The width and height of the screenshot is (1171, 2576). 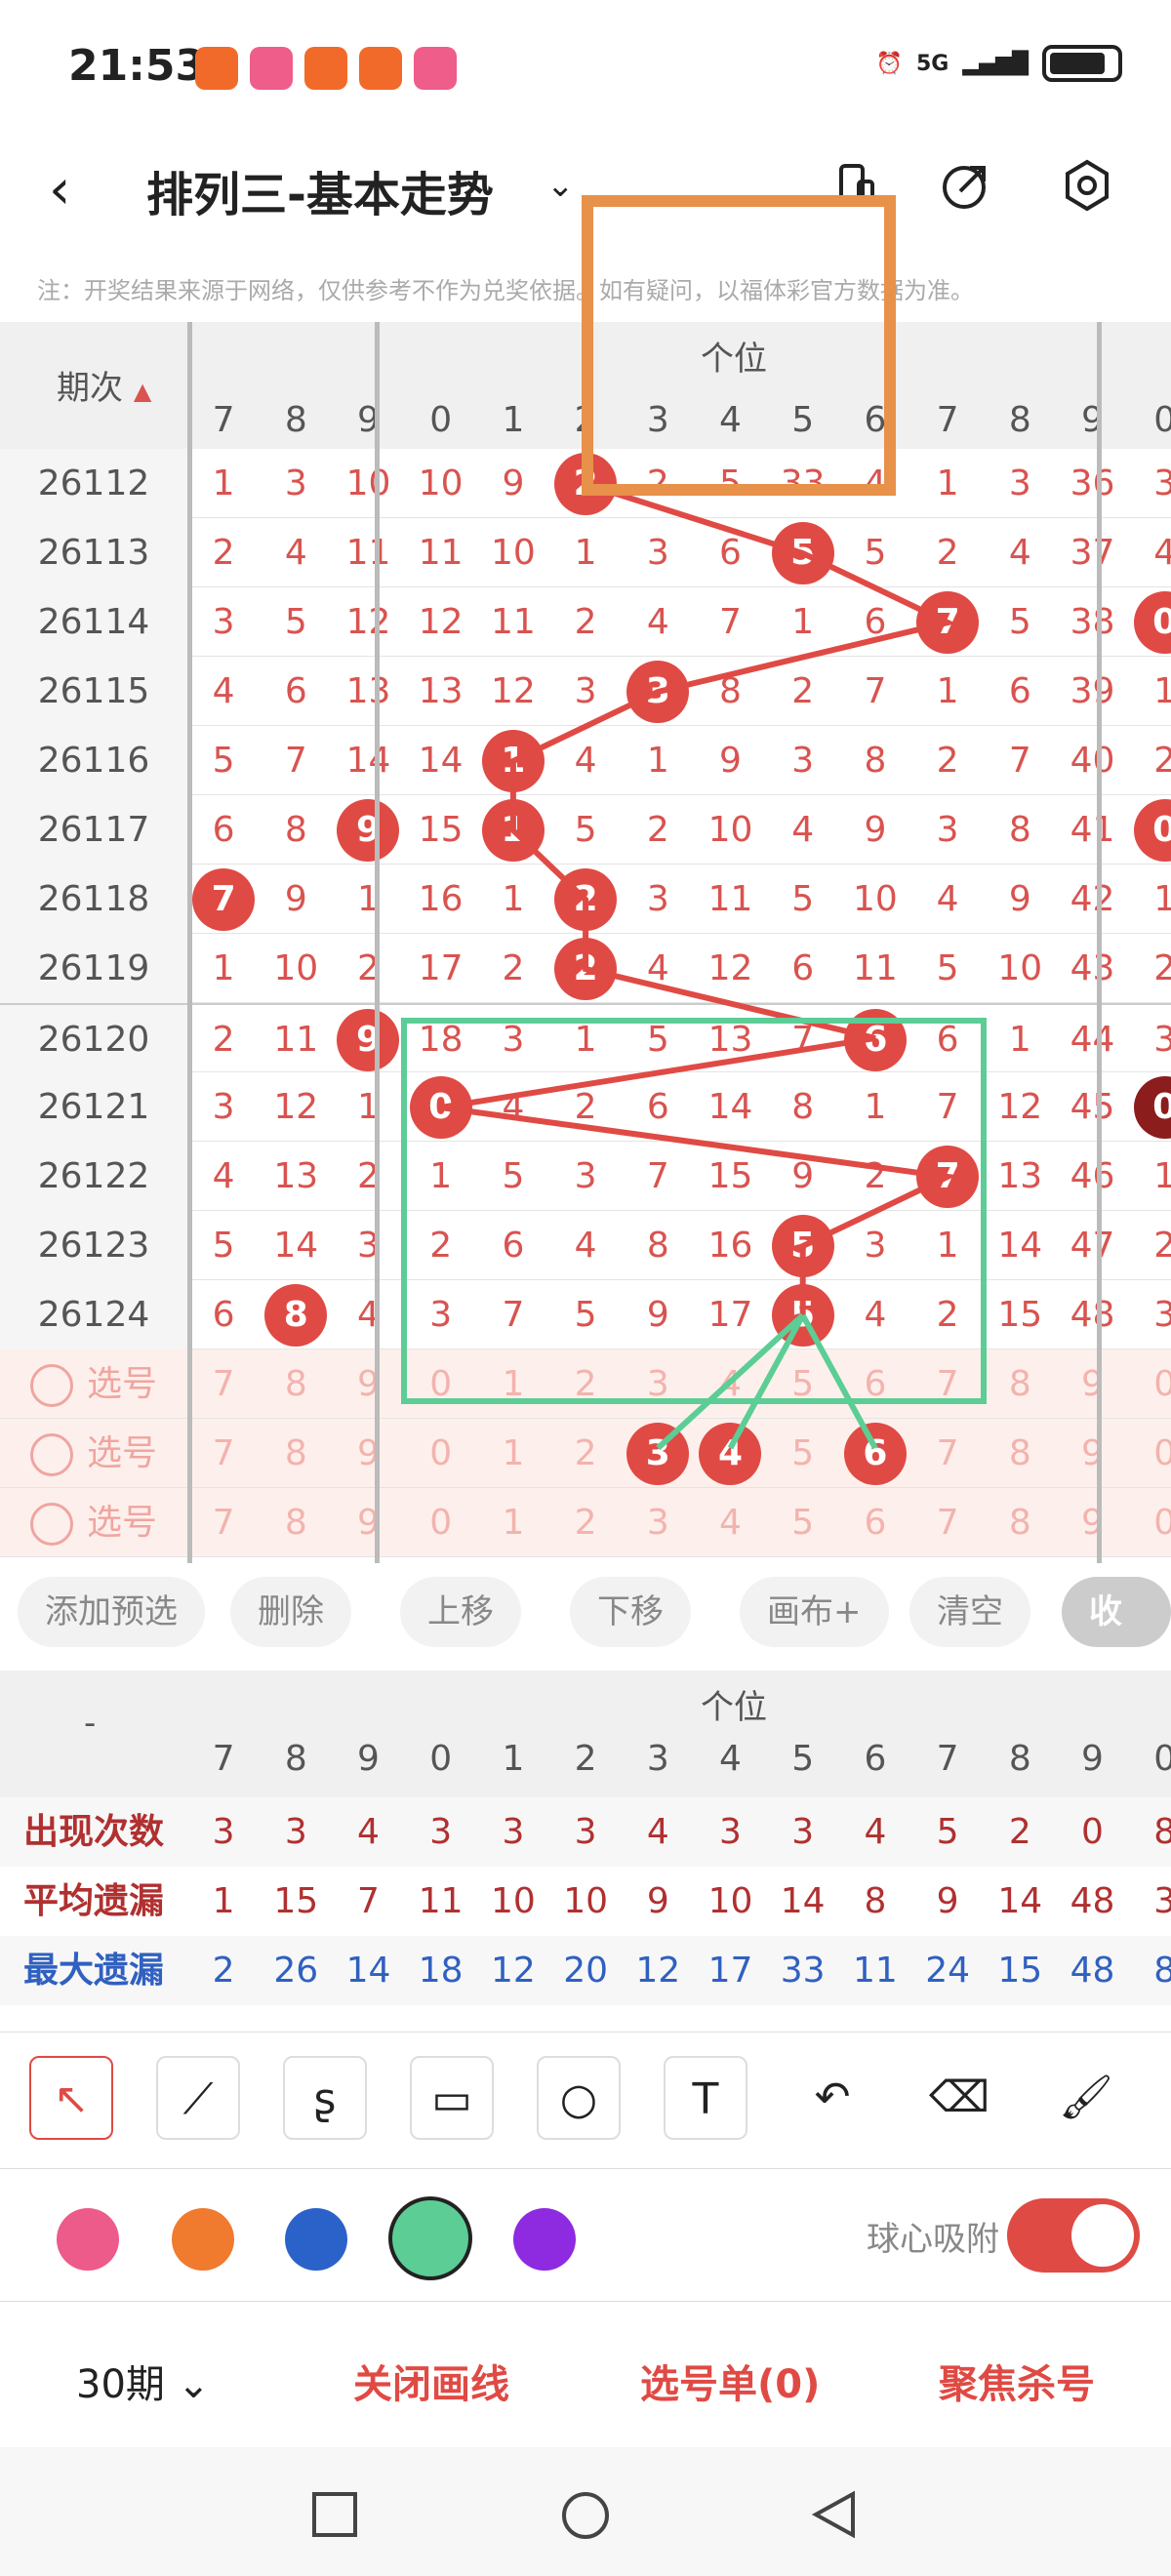 What do you see at coordinates (1017, 2381) in the screenshot?
I see `focus-kill-button: 聚焦杀号` at bounding box center [1017, 2381].